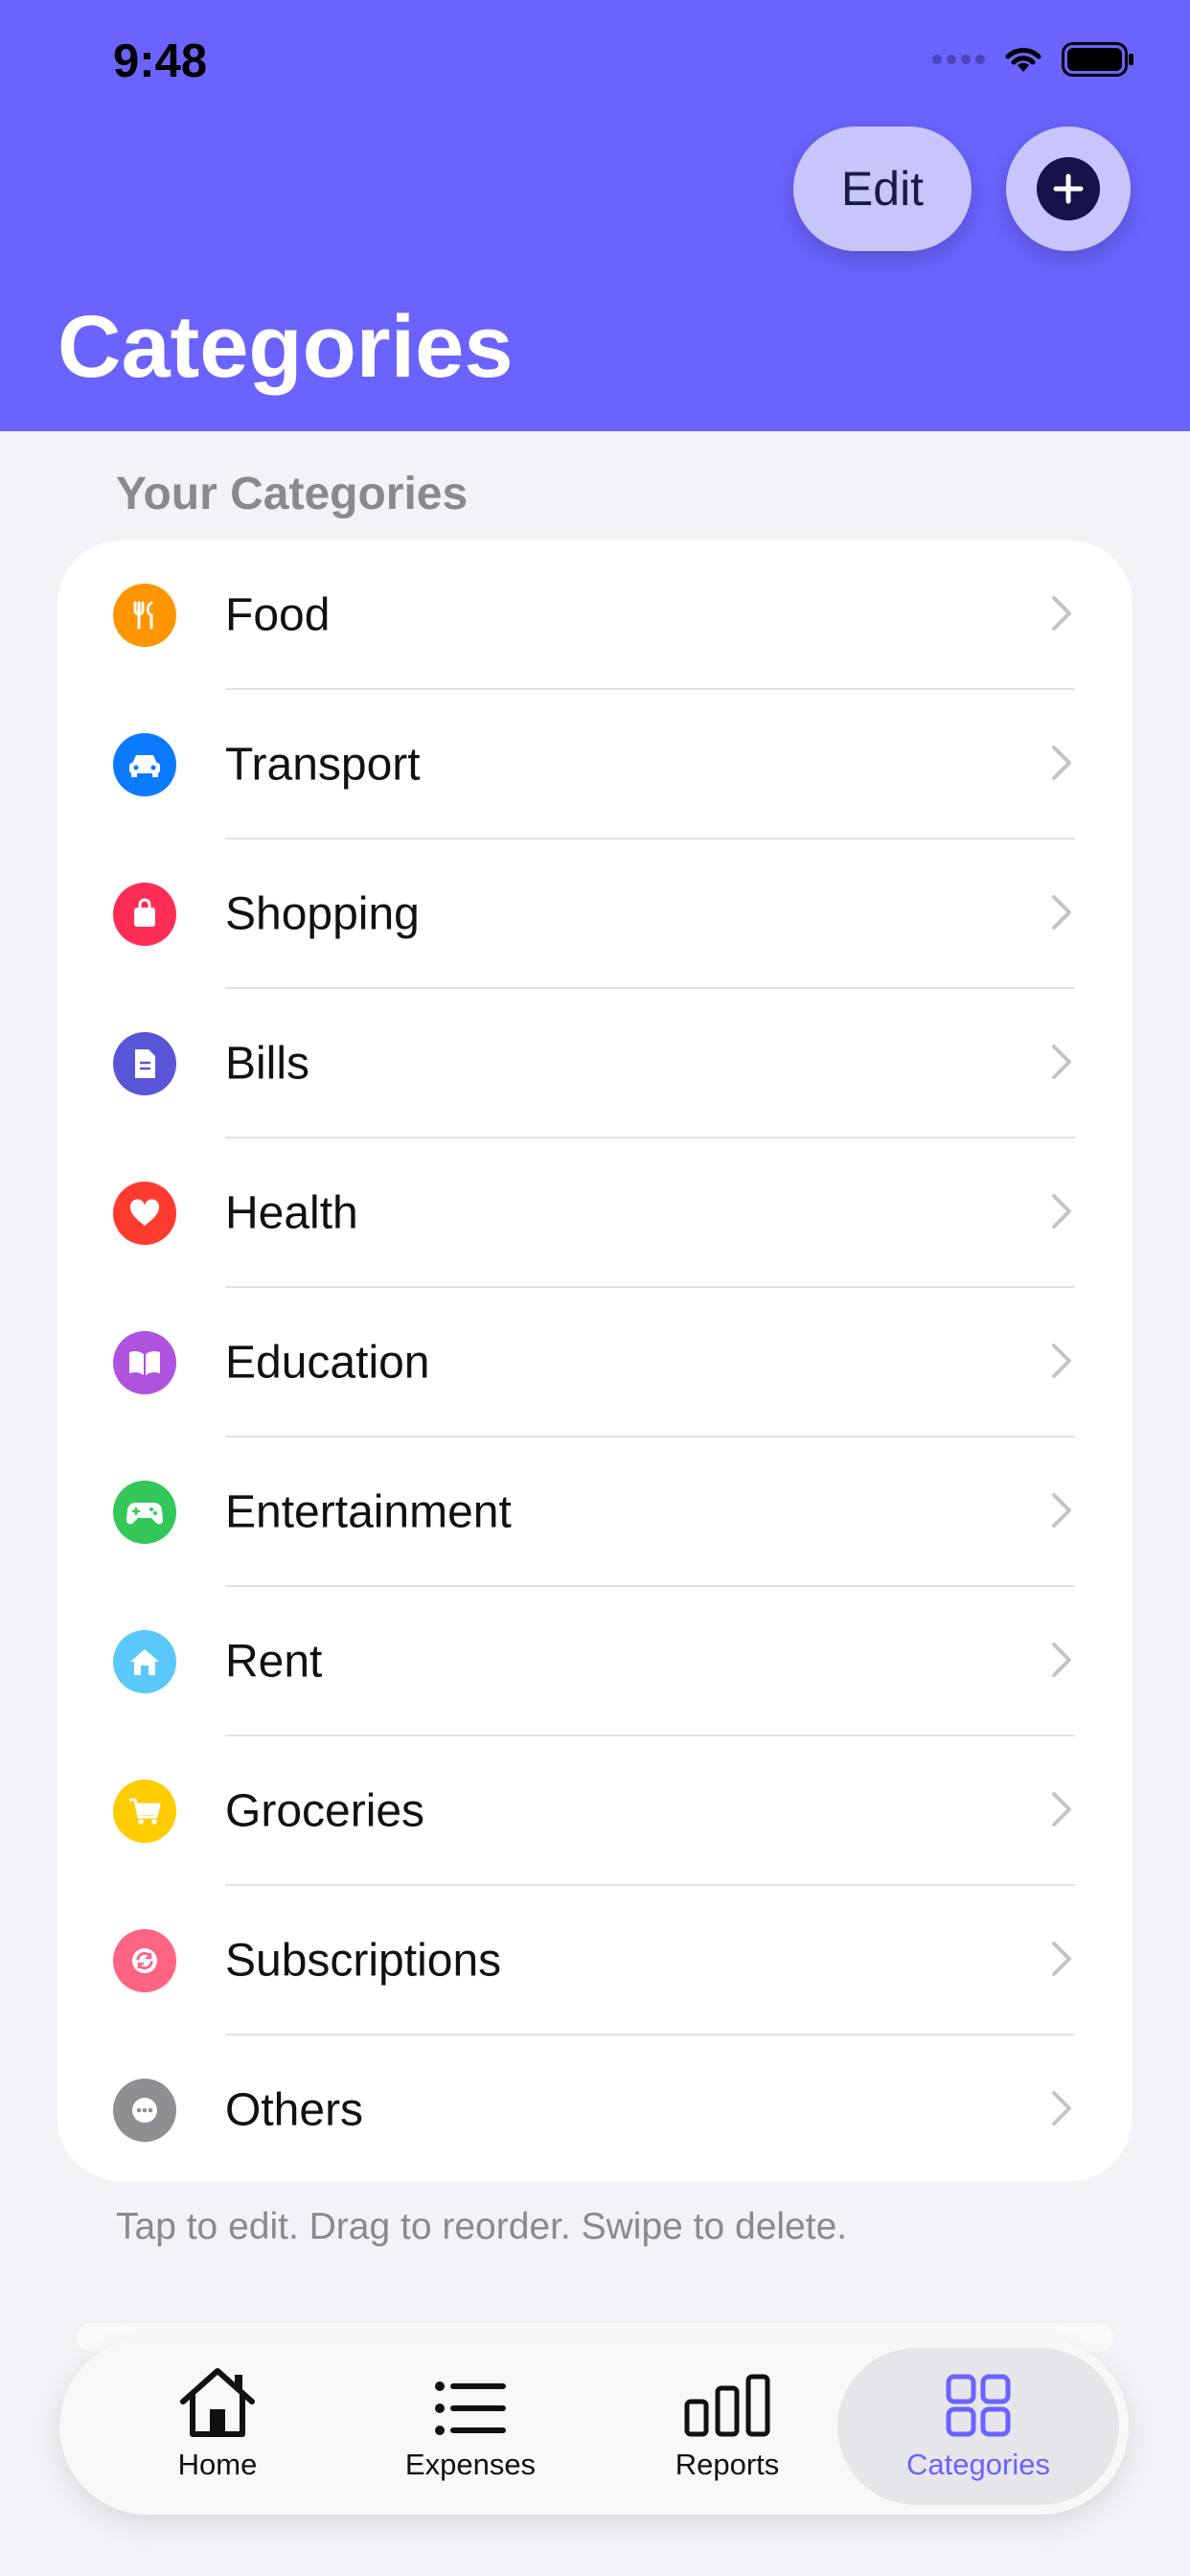 The width and height of the screenshot is (1190, 2576). I want to click on tab-home: Home, so click(218, 2426).